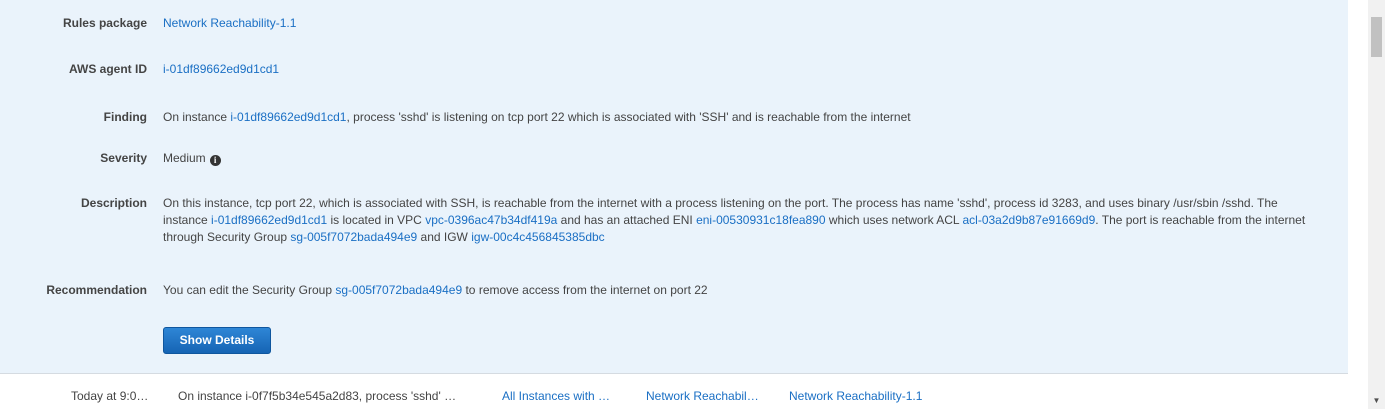 The image size is (1385, 409). What do you see at coordinates (398, 290) in the screenshot?
I see `recommendation-security-group-link: sg-005f7072bada494e9` at bounding box center [398, 290].